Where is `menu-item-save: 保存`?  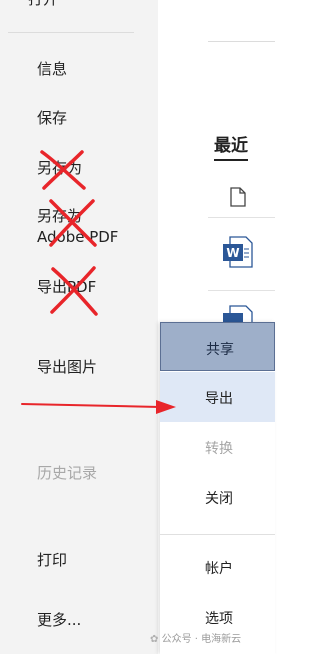
menu-item-save: 保存 is located at coordinates (52, 117).